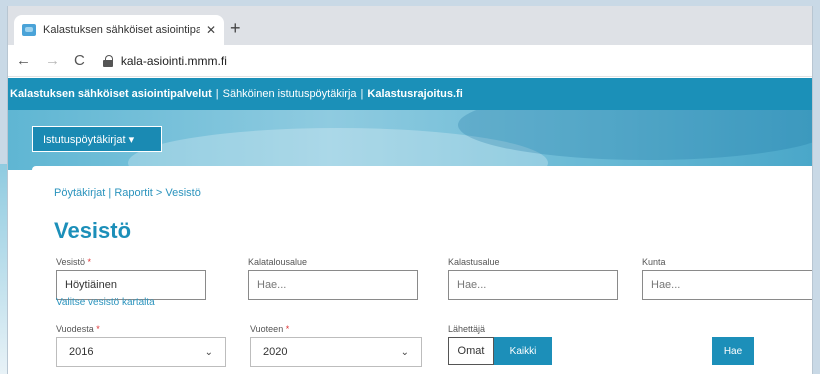  I want to click on breadcrumb: Pöytäkirjat | Raportit > Vesistö, so click(127, 193).